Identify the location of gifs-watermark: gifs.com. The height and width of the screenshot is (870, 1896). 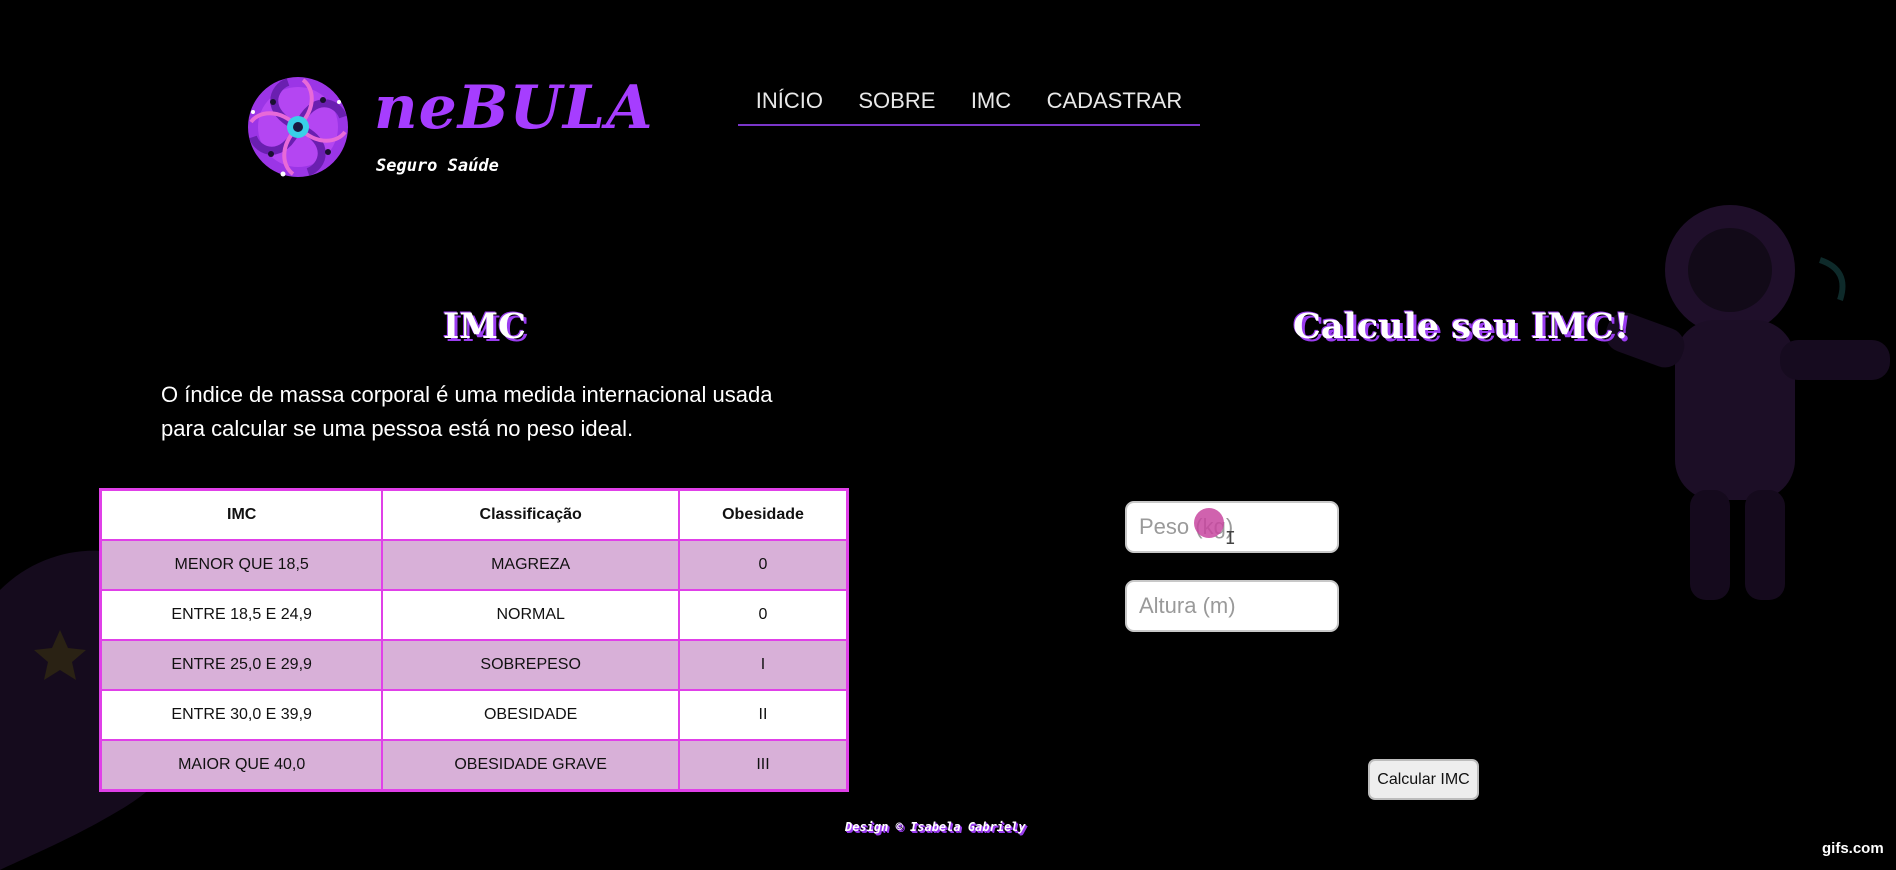
(1853, 848).